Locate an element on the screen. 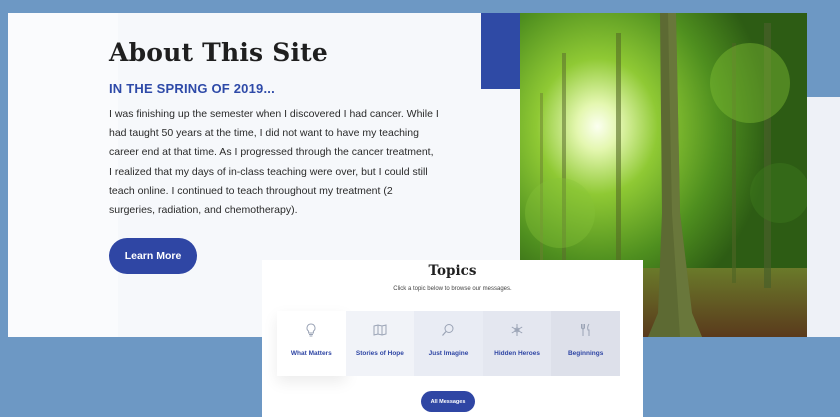 The image size is (840, 417). topic-beginnings: Beginnings is located at coordinates (585, 343).